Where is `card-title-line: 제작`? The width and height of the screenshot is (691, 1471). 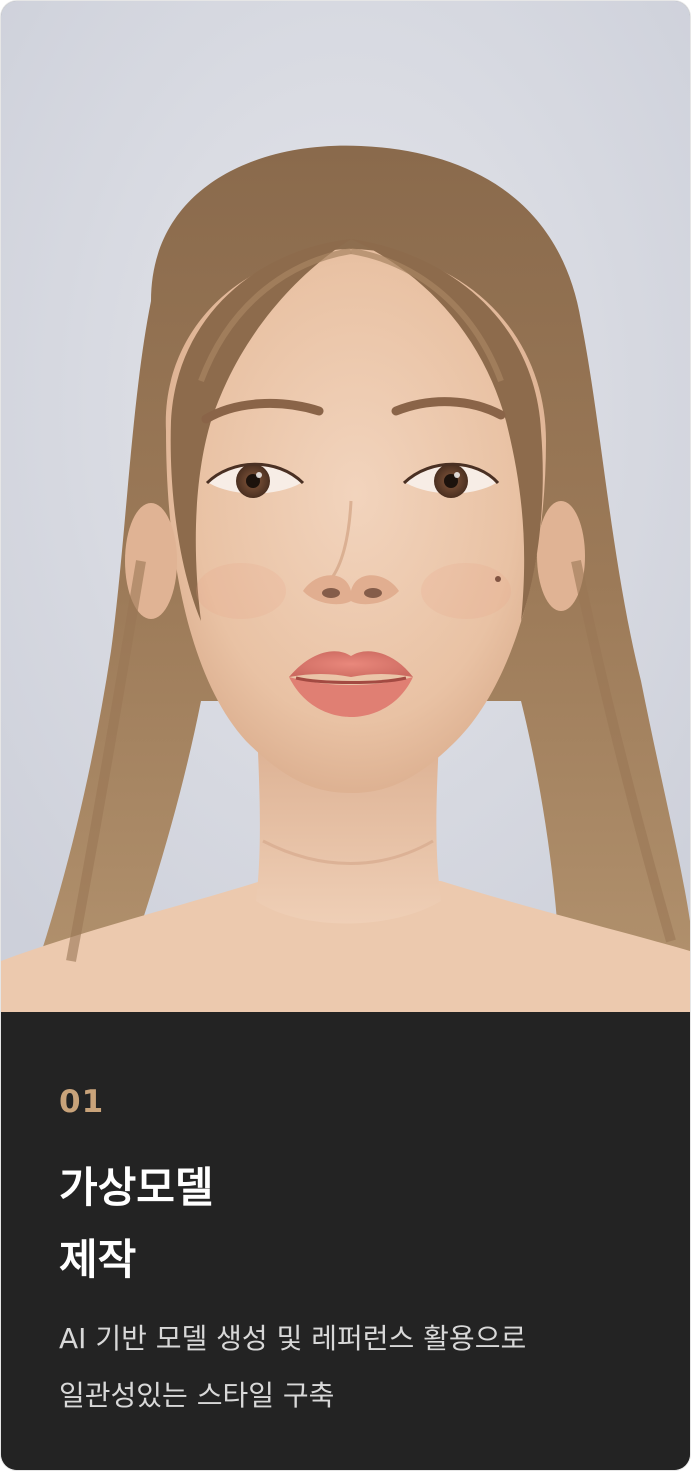 card-title-line: 제작 is located at coordinates (98, 1259).